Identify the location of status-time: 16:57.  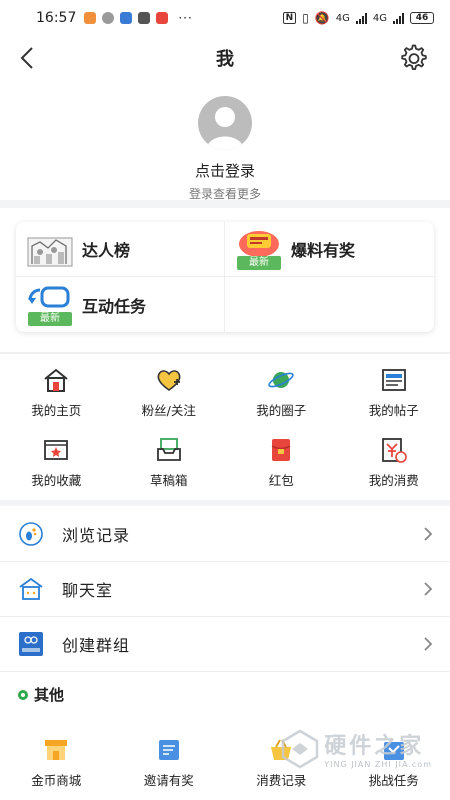
(56, 18).